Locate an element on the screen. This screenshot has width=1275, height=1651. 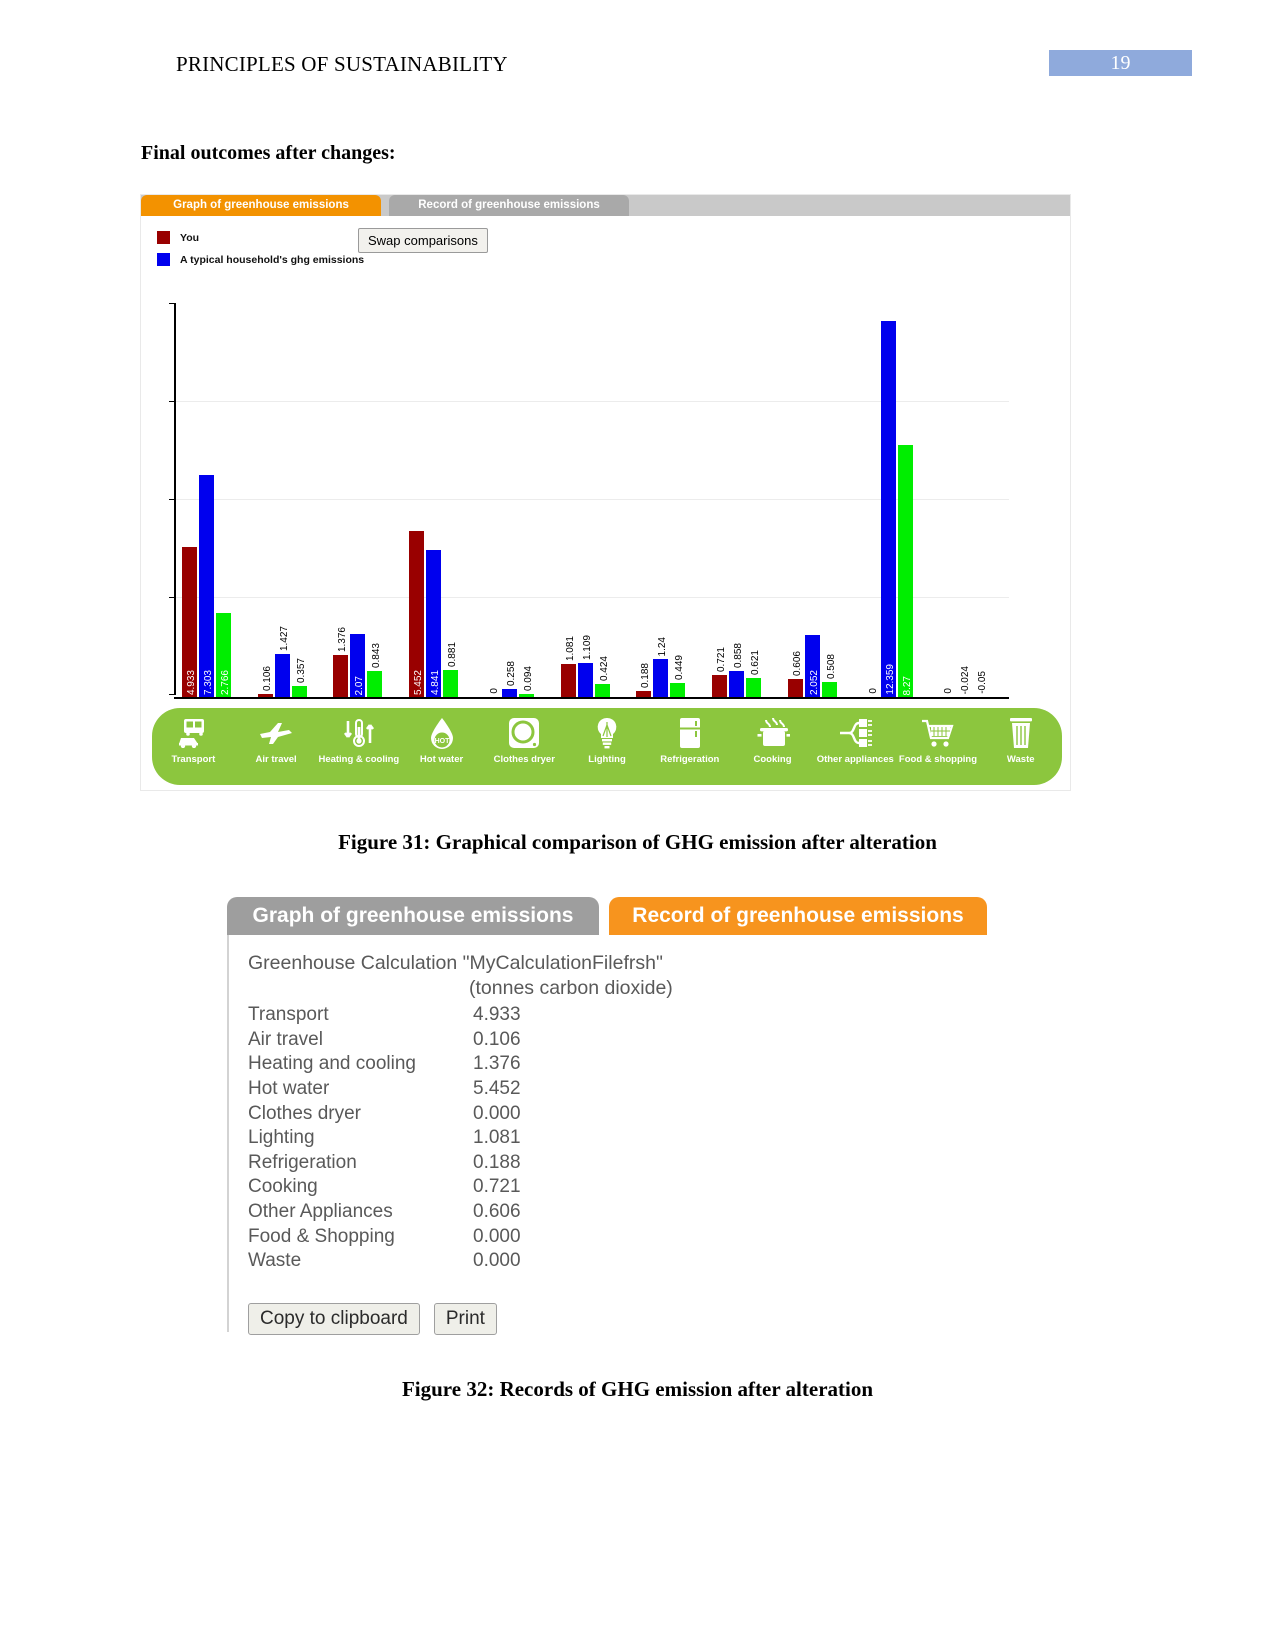
legend-item-you: You is located at coordinates (260, 237).